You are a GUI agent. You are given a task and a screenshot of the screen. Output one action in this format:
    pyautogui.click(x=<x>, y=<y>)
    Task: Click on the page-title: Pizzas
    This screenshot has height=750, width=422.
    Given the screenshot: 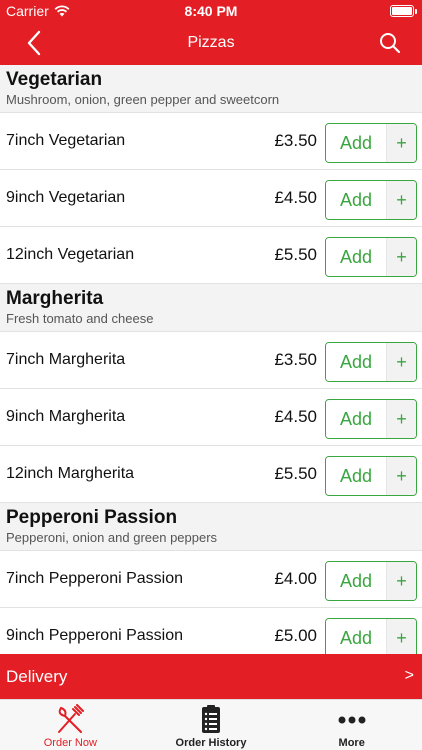 What is the action you would take?
    pyautogui.click(x=211, y=42)
    